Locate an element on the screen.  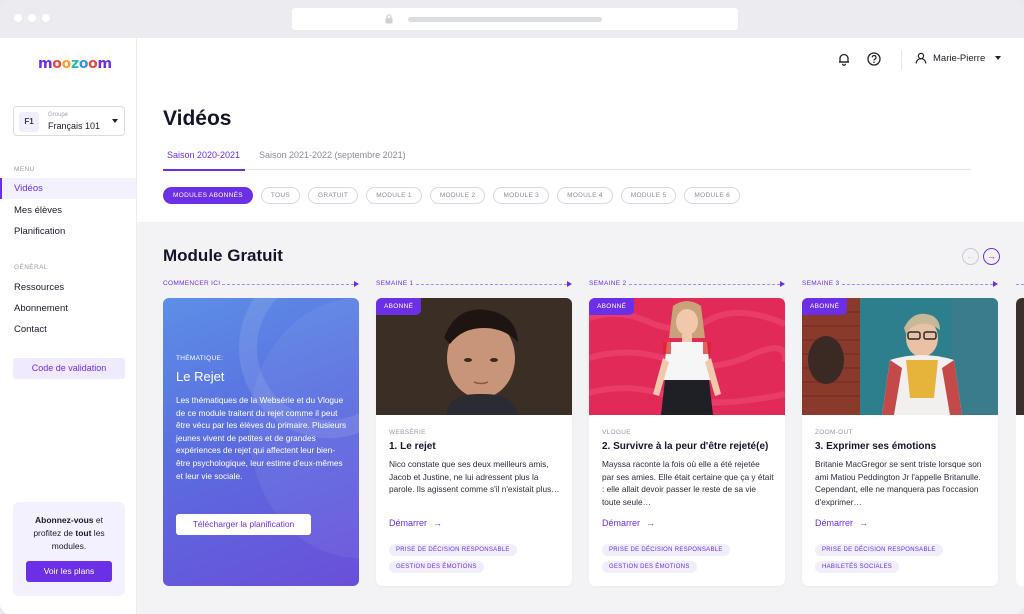
window-close-dot is located at coordinates (18, 18).